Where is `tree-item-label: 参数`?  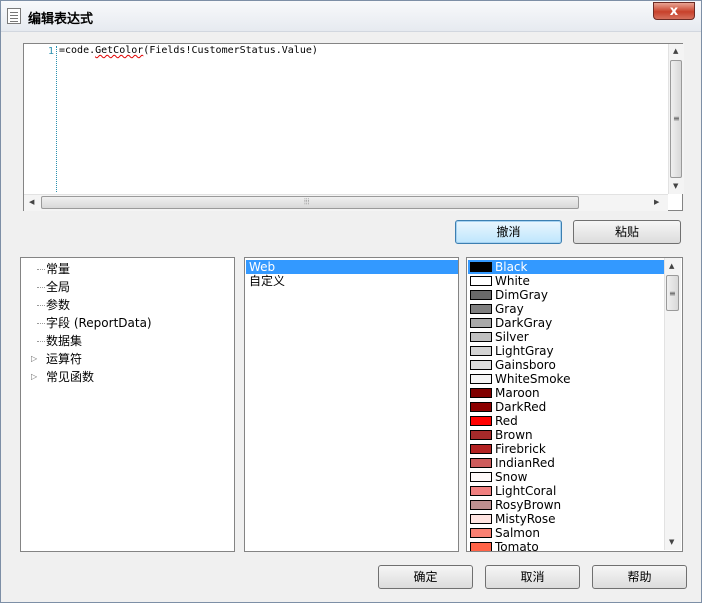
tree-item-label: 参数 is located at coordinates (58, 305).